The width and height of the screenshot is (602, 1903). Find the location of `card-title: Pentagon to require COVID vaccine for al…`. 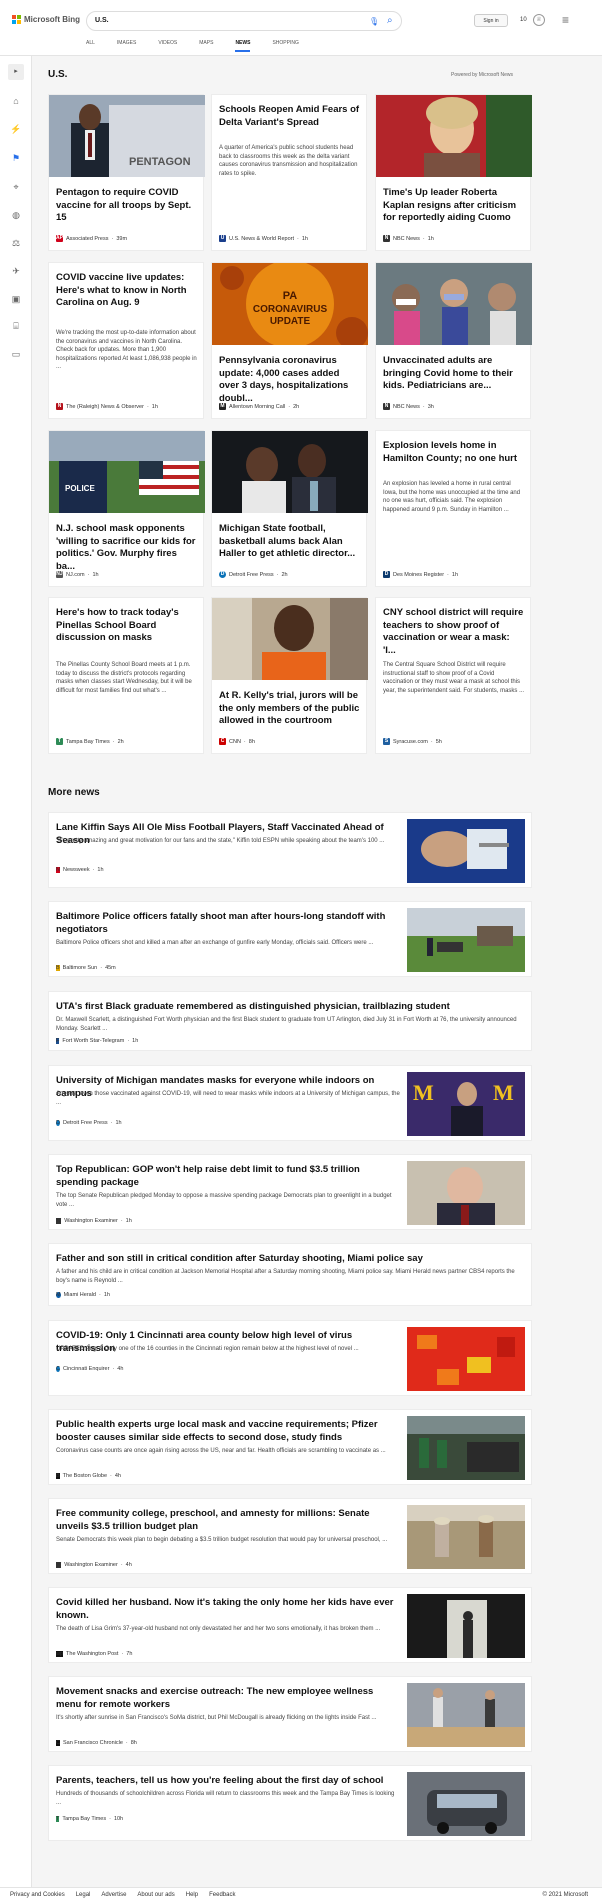

card-title: Pentagon to require COVID vaccine for al… is located at coordinates (127, 206).